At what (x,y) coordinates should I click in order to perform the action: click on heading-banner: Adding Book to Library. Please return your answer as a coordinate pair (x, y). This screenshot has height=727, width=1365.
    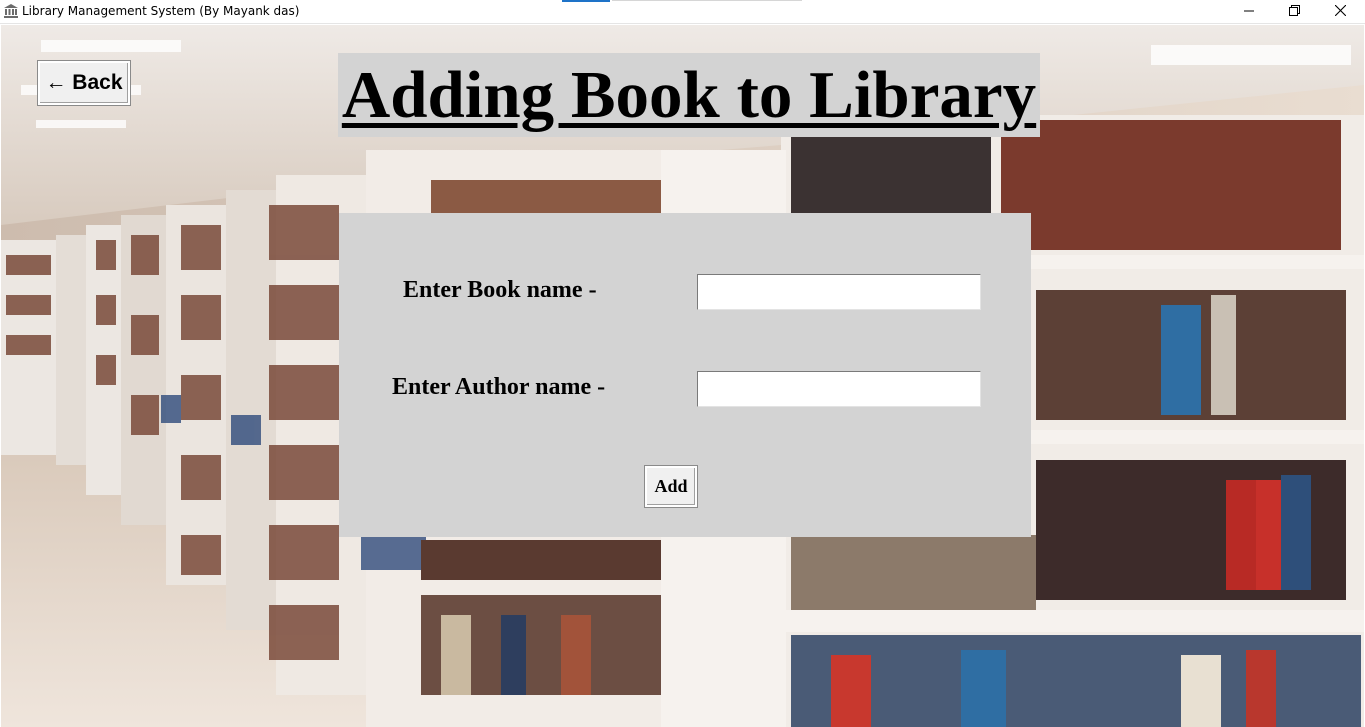
    Looking at the image, I should click on (689, 95).